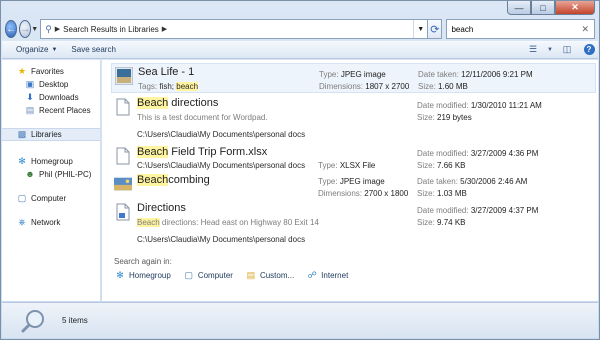 The height and width of the screenshot is (340, 600). Describe the element at coordinates (251, 274) in the screenshot. I see `folder-icon: ▤` at that location.